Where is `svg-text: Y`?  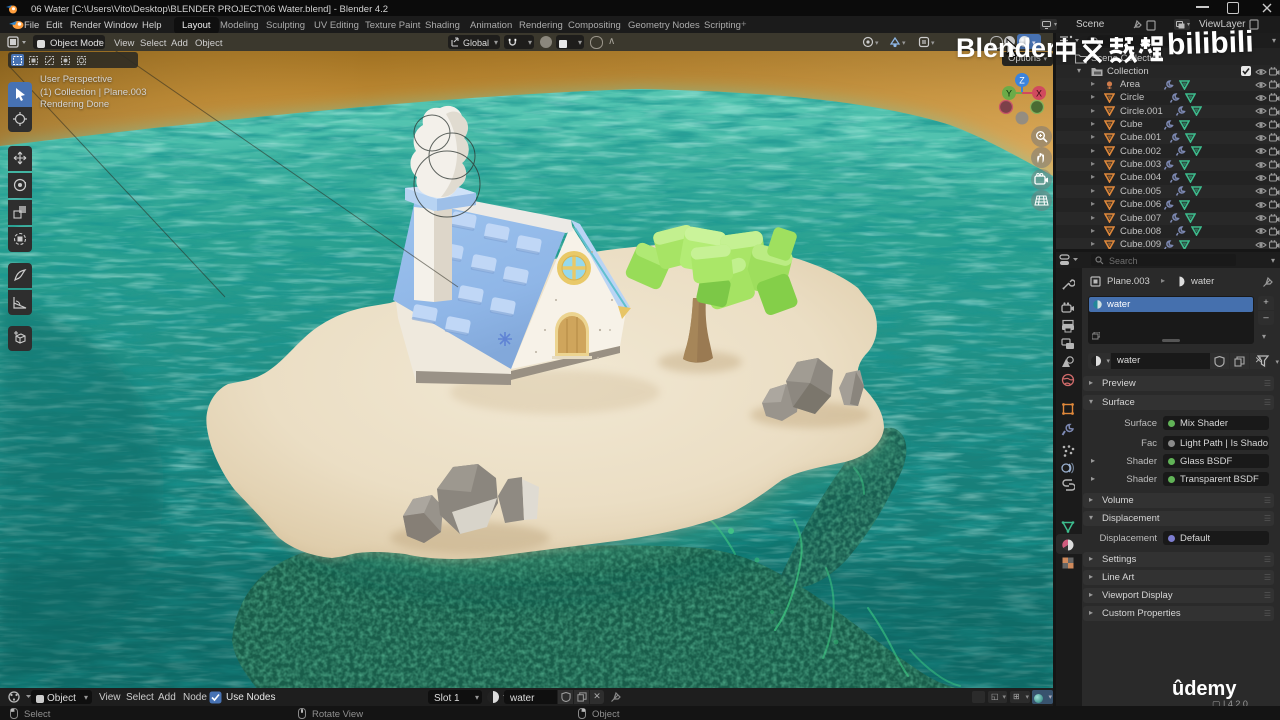
svg-text: Y is located at coordinates (1009, 94).